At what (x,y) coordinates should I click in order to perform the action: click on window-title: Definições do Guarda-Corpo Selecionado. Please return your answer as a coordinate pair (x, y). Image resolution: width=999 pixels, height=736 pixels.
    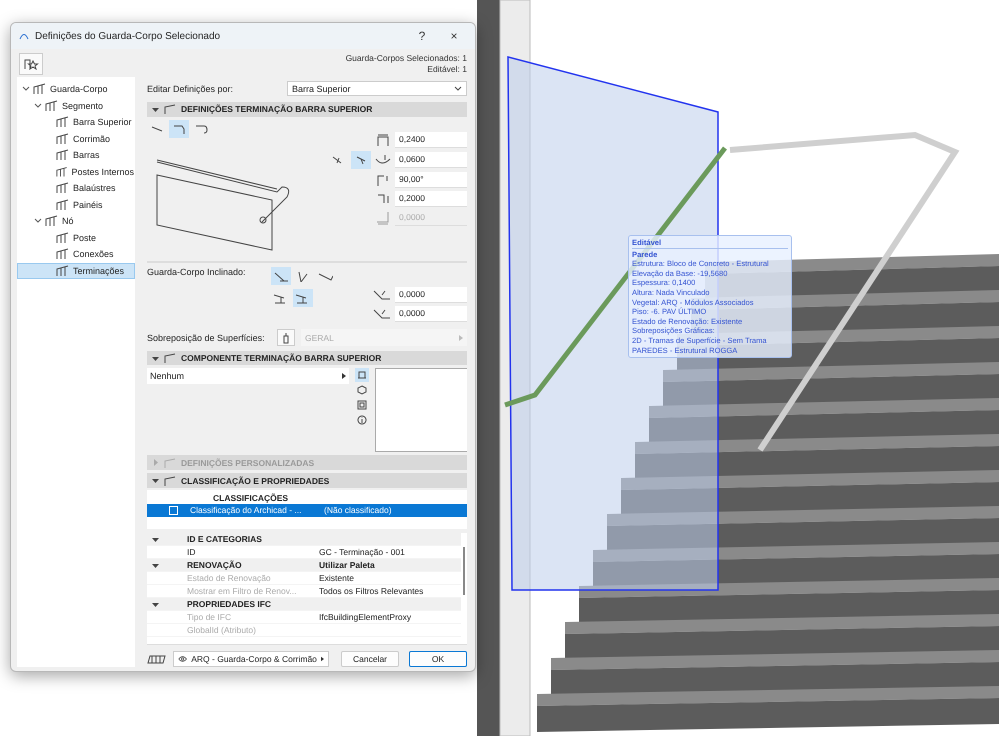
    Looking at the image, I should click on (128, 36).